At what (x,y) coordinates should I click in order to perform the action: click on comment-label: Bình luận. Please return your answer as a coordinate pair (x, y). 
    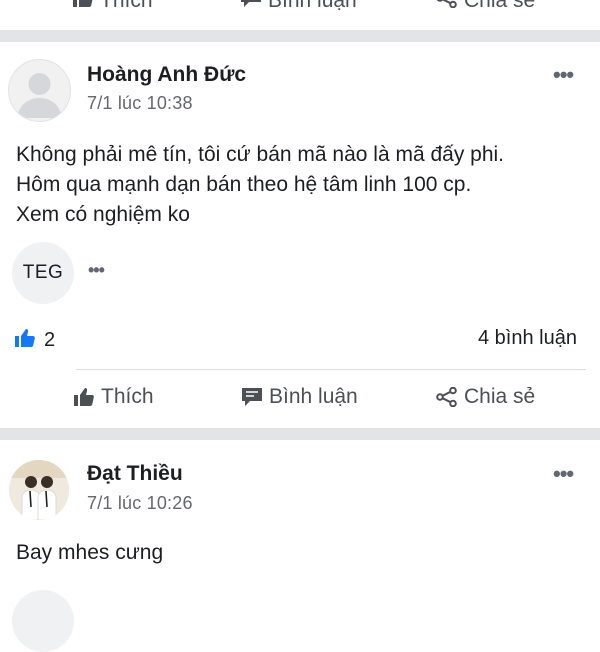
    Looking at the image, I should click on (313, 396).